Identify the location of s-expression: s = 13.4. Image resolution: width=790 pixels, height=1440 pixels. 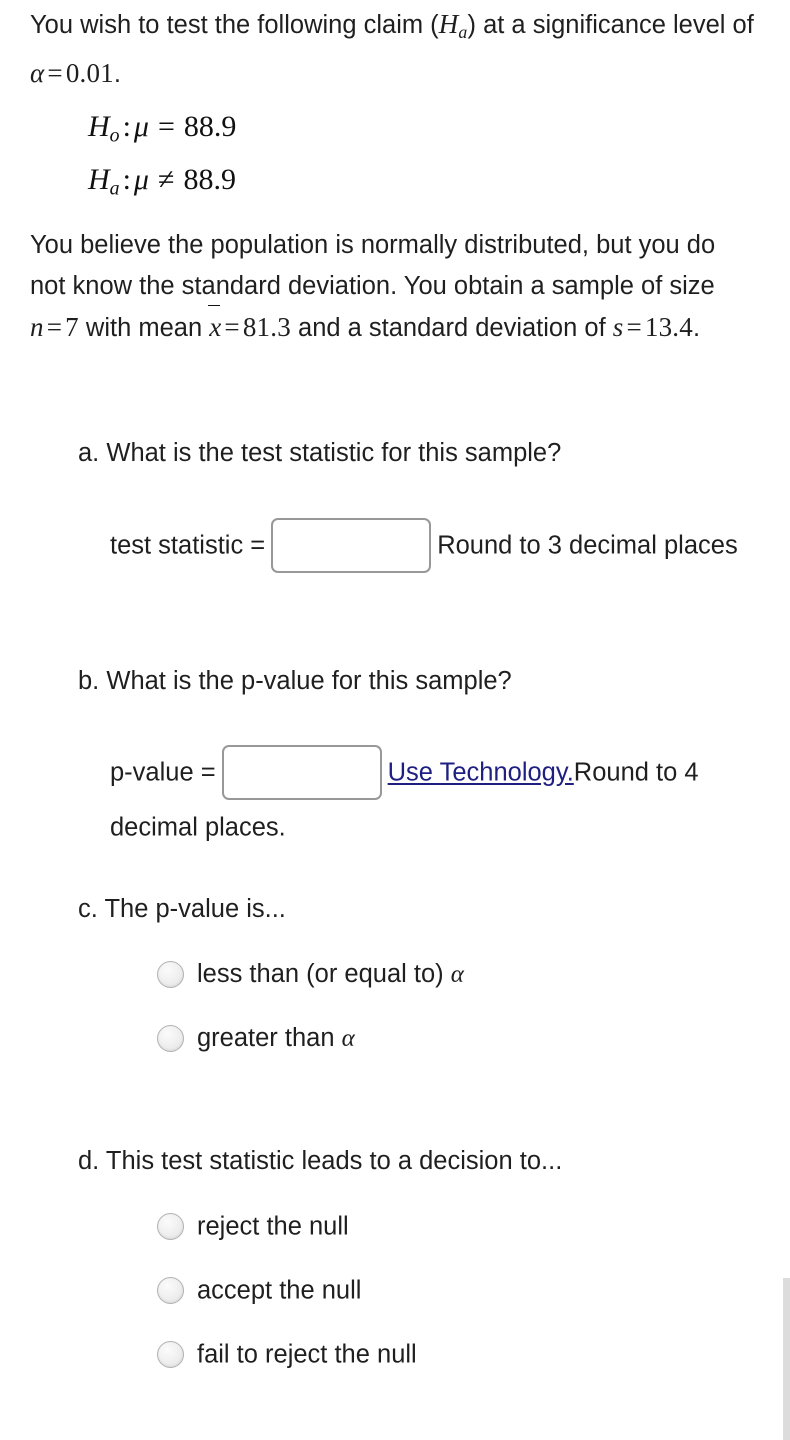
(653, 327).